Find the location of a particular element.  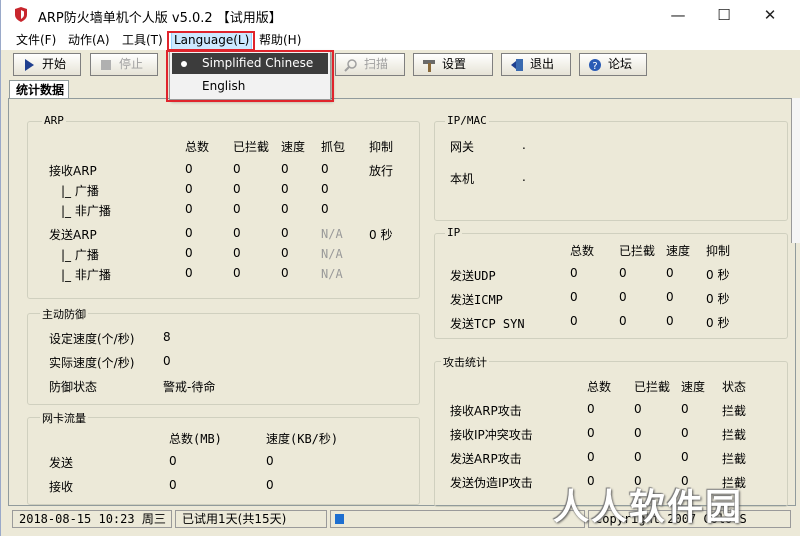

activity-indicator is located at coordinates (339, 519).